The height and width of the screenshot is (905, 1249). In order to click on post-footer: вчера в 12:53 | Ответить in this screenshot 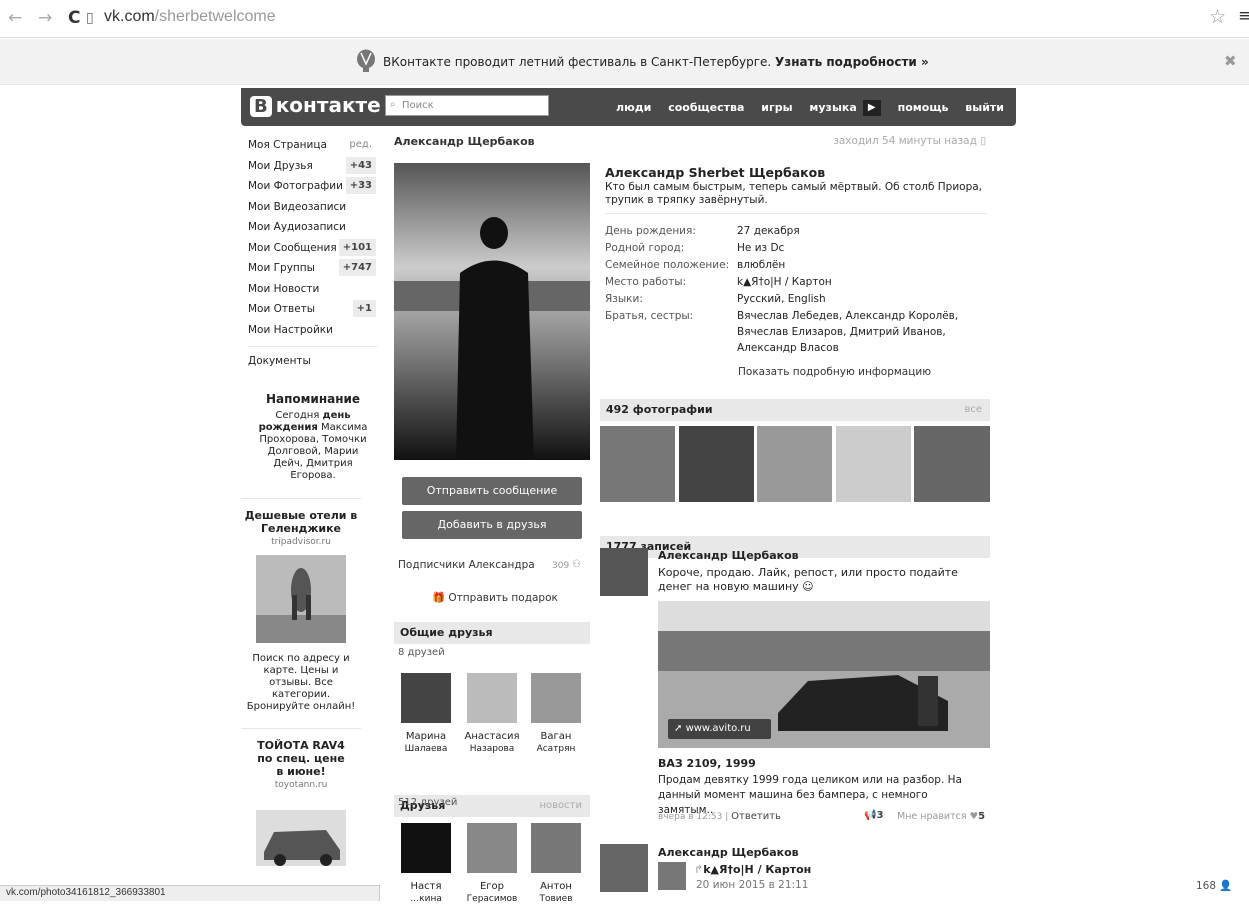, I will do `click(719, 816)`.